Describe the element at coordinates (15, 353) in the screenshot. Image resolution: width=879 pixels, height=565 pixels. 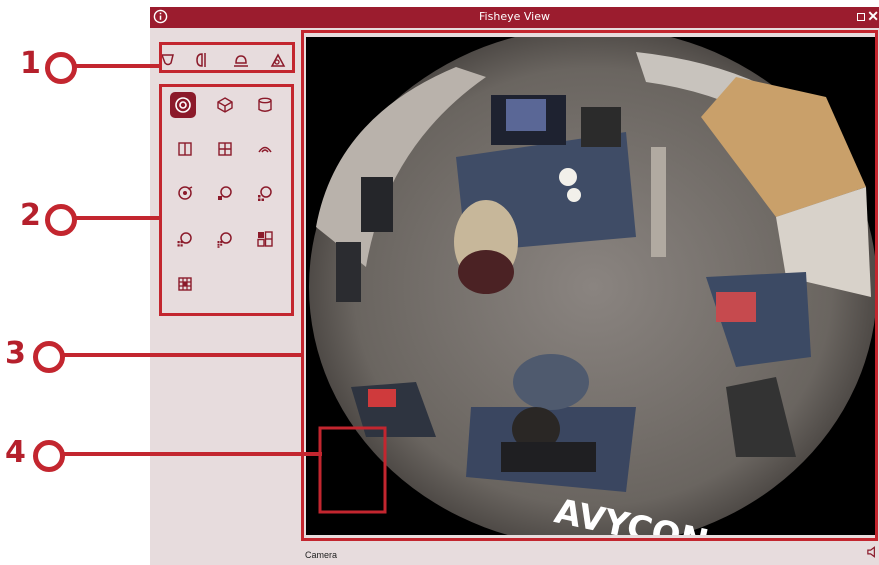
I see `callout-3-number: 3` at that location.